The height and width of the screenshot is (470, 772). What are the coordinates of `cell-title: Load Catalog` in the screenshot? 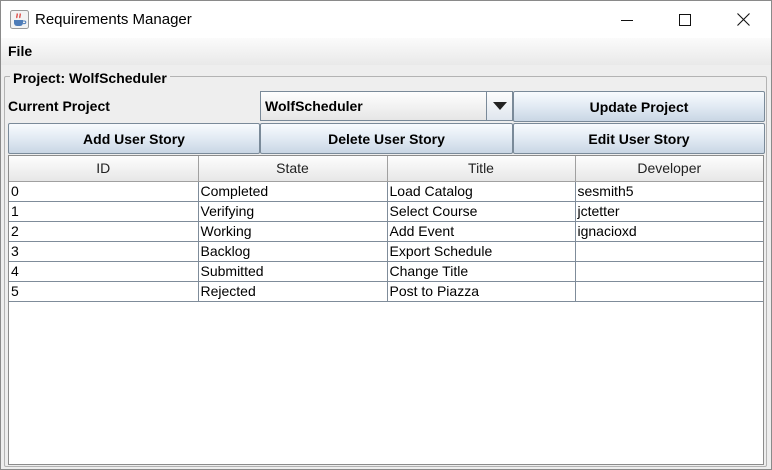 It's located at (481, 191).